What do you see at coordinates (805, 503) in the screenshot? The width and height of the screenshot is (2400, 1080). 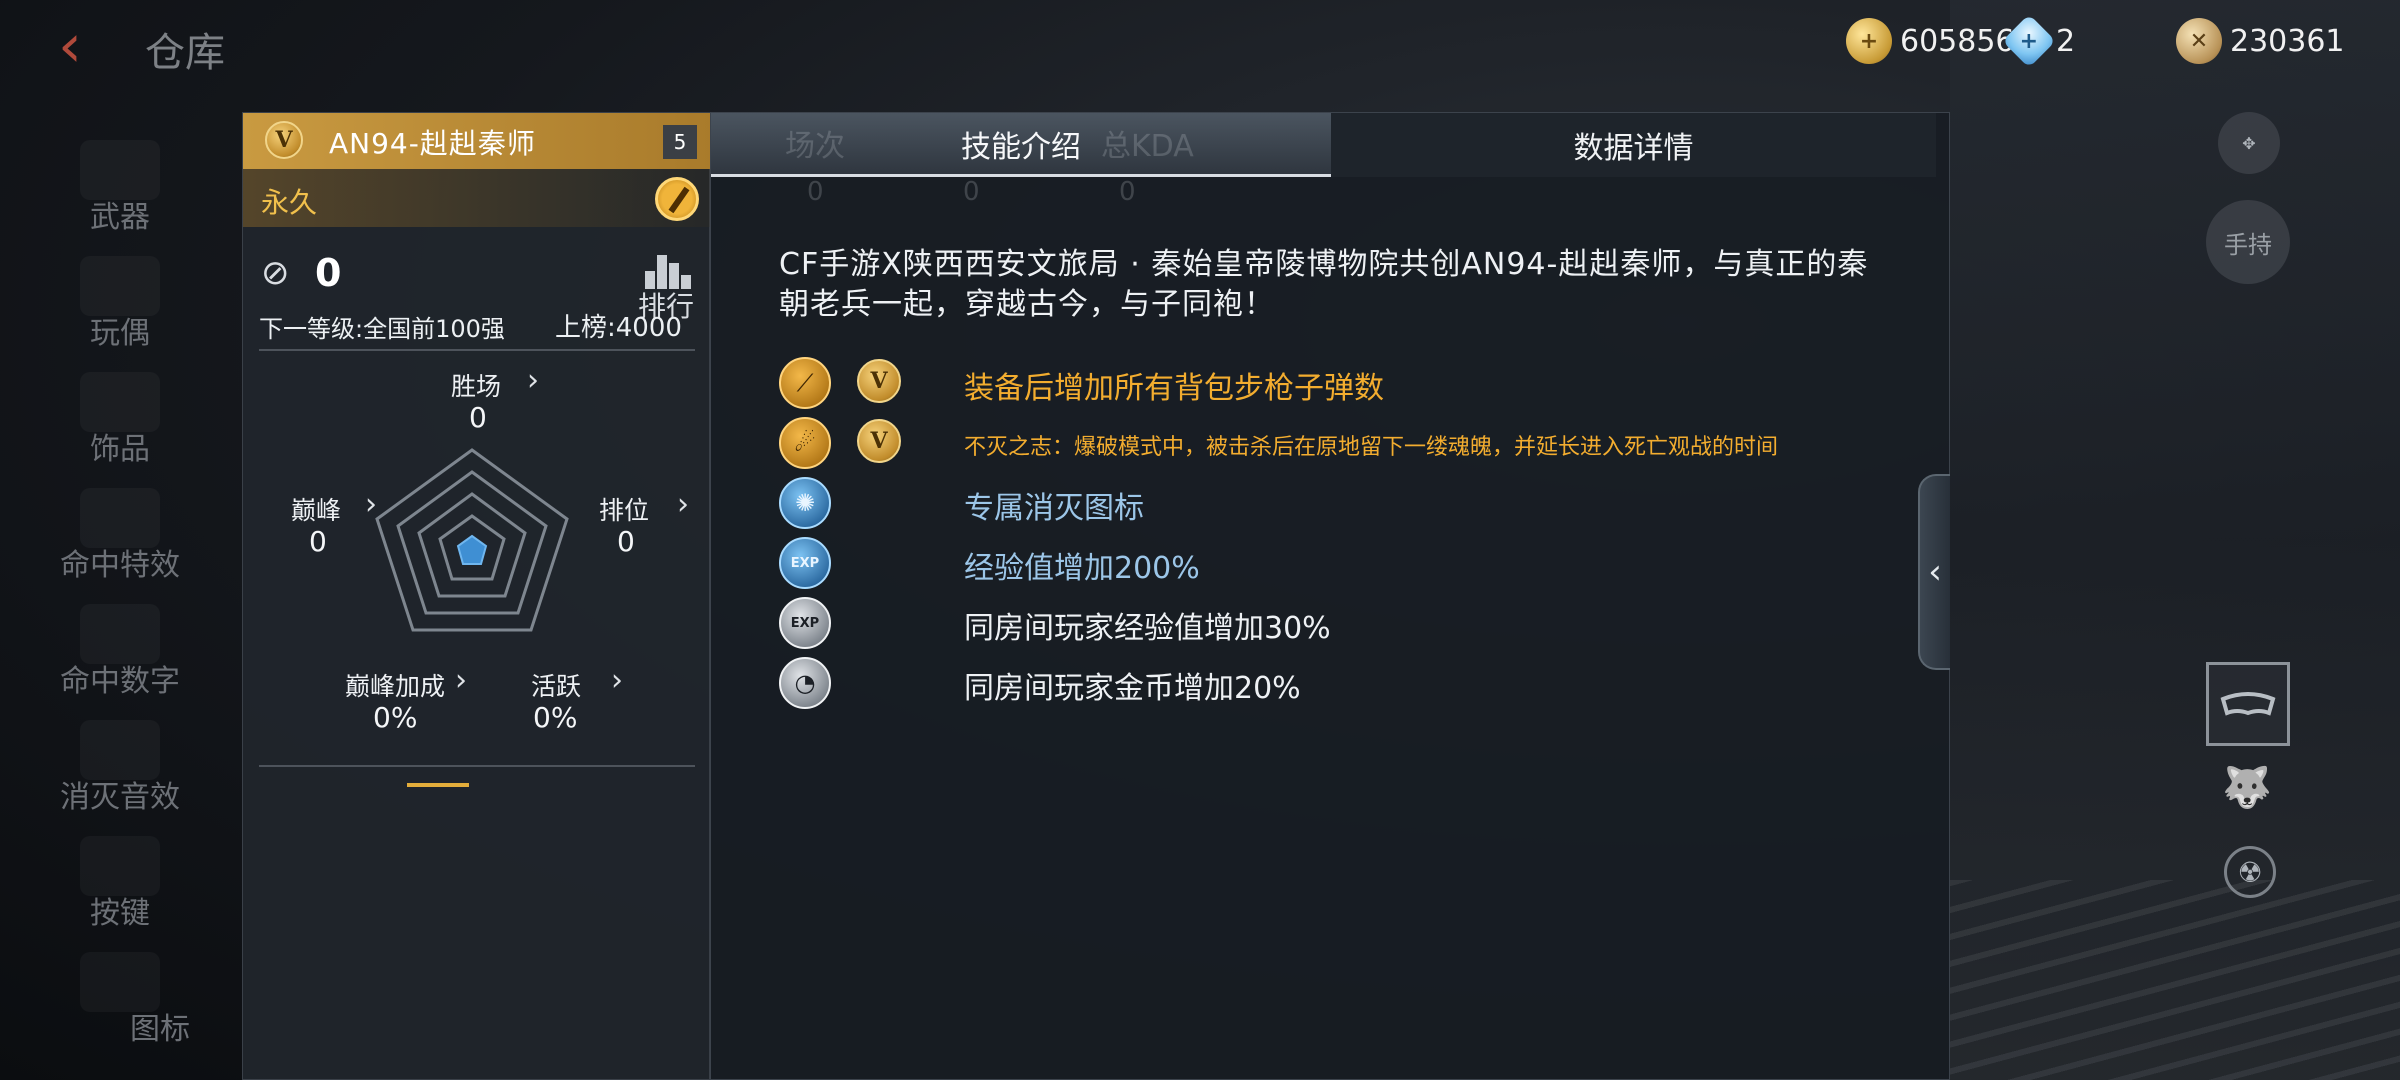 I see `kill-emblem-icon: ✺` at bounding box center [805, 503].